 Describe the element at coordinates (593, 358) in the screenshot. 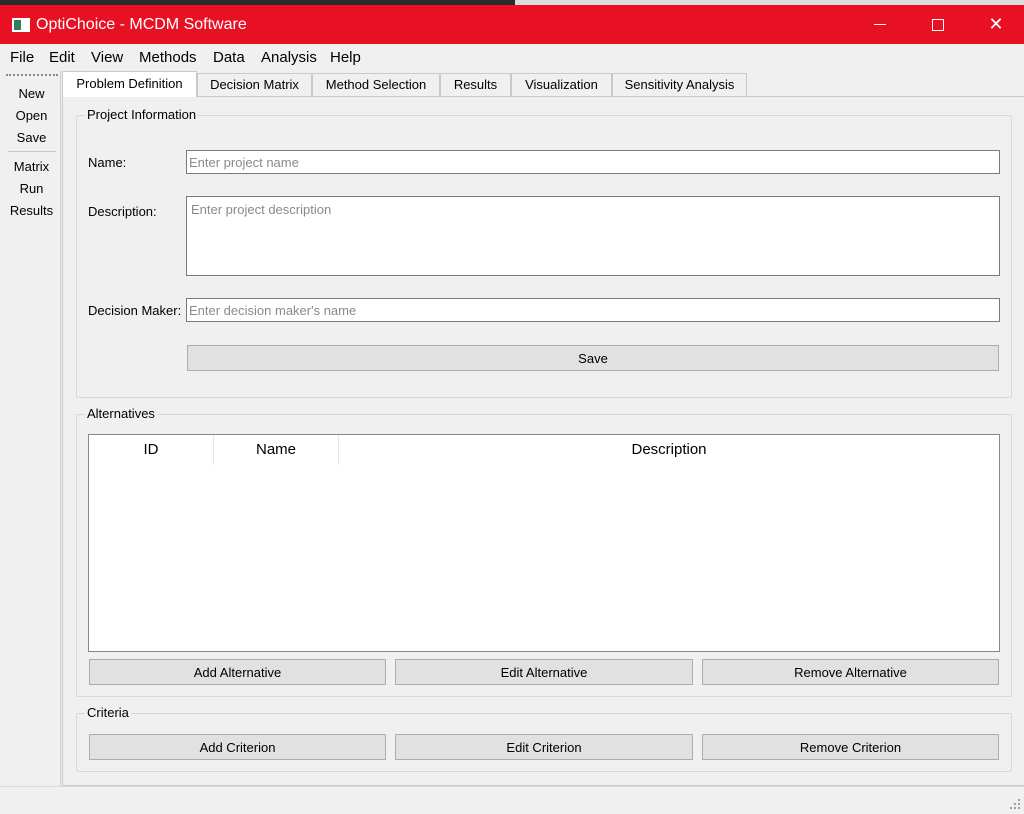

I see `save-project-button: Save` at that location.